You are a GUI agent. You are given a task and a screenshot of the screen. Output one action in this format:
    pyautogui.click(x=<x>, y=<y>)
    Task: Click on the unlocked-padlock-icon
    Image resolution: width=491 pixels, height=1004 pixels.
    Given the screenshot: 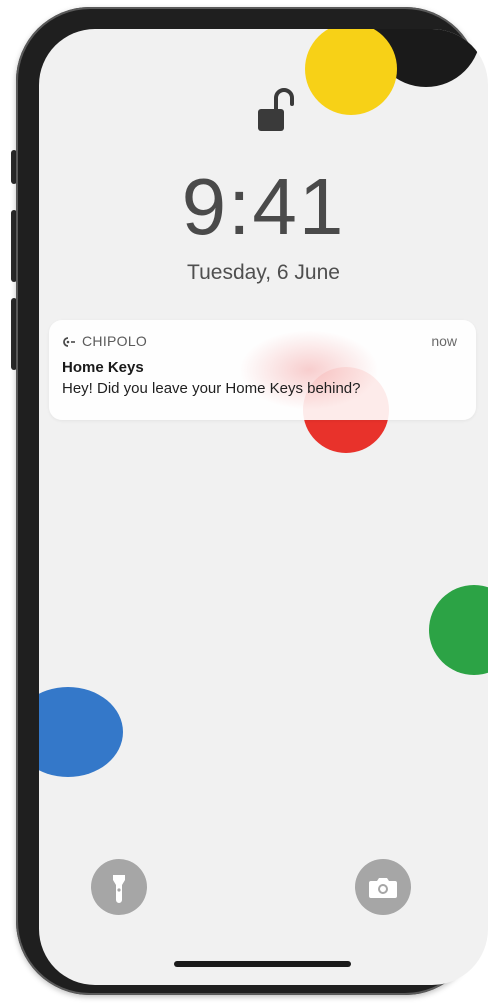 What is the action you would take?
    pyautogui.click(x=276, y=109)
    